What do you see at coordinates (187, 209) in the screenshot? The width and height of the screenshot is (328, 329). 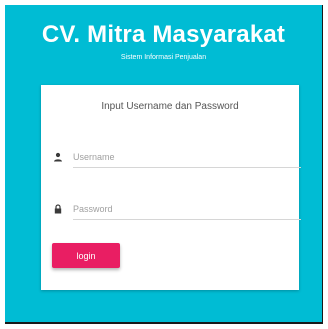 I see `password-input` at bounding box center [187, 209].